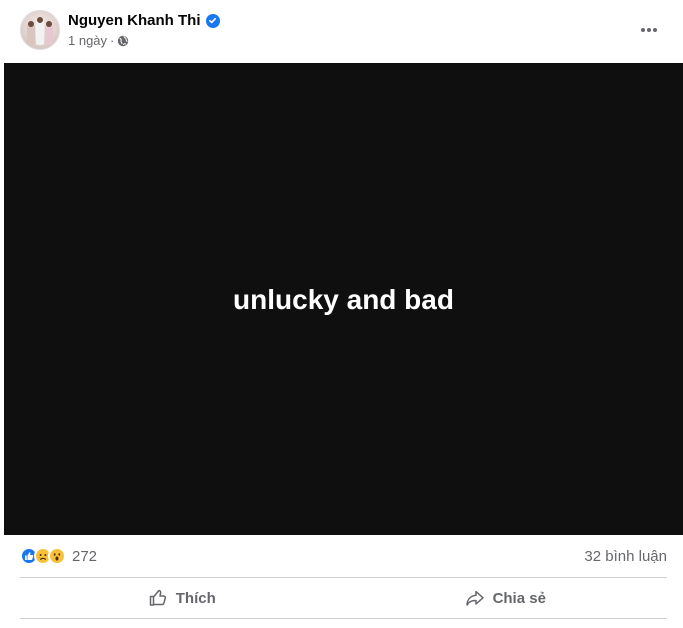  I want to click on globe-icon, so click(123, 40).